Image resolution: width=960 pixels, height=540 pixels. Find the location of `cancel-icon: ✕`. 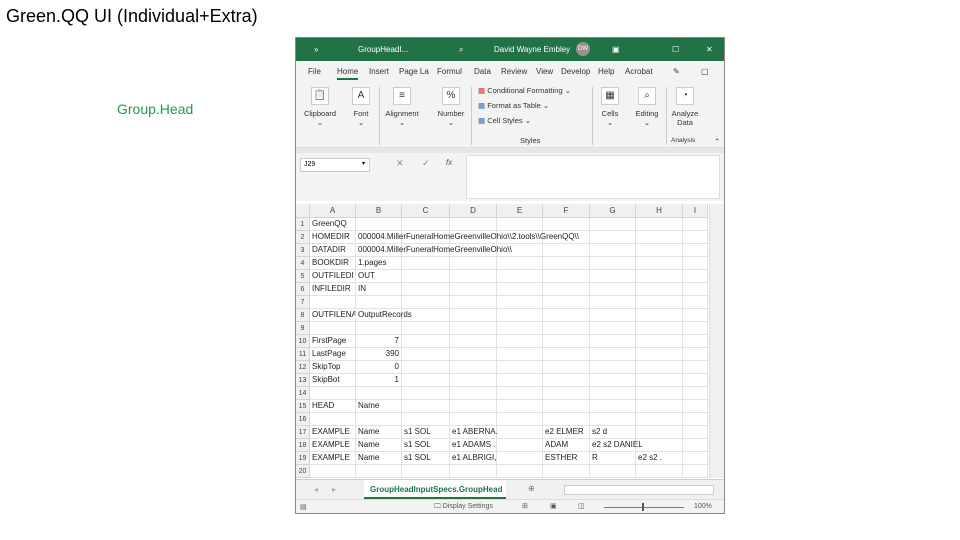

cancel-icon: ✕ is located at coordinates (400, 163).